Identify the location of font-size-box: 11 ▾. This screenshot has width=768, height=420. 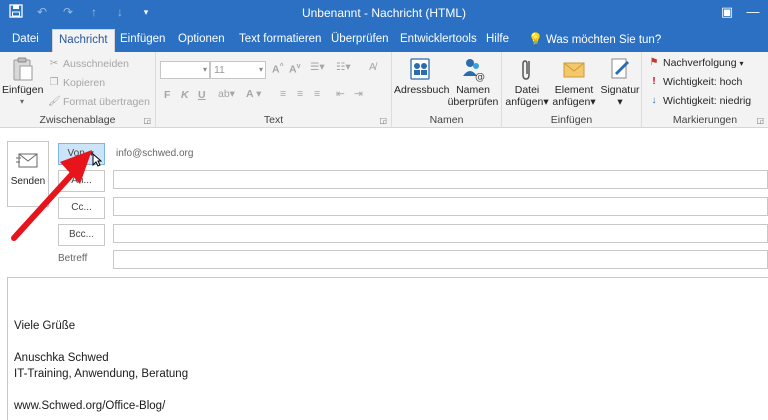
(238, 70).